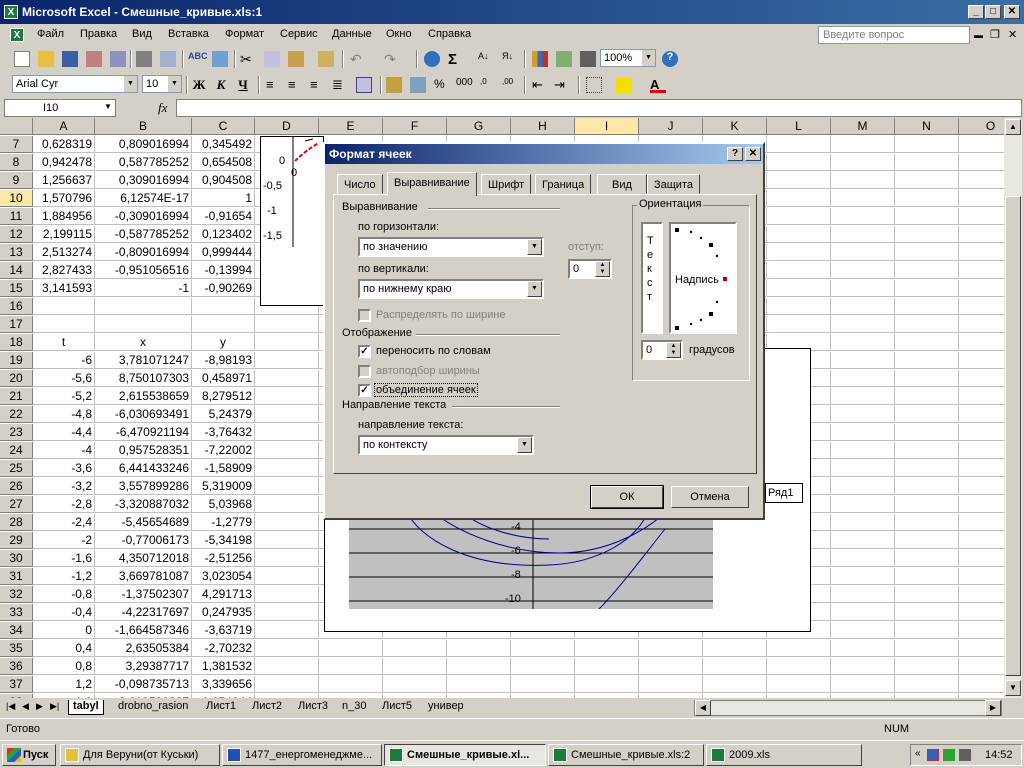 The width and height of the screenshot is (1024, 768). Describe the element at coordinates (449, 34) in the screenshot. I see `menu-help: Справка` at that location.